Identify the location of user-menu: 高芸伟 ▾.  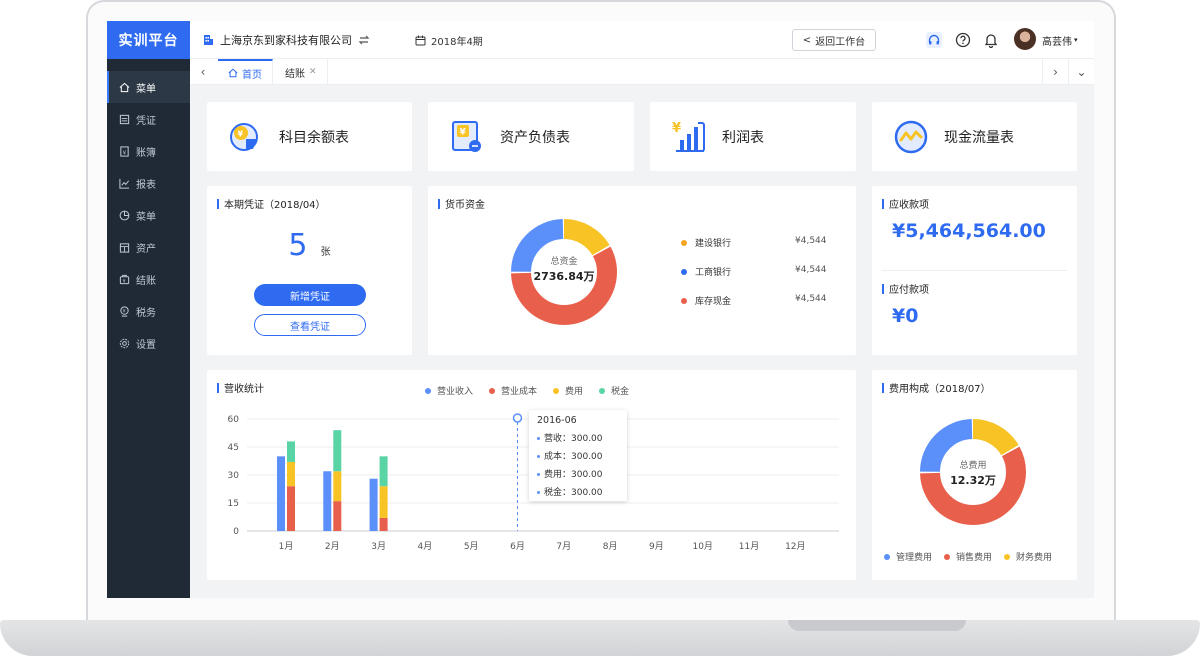
(1060, 40).